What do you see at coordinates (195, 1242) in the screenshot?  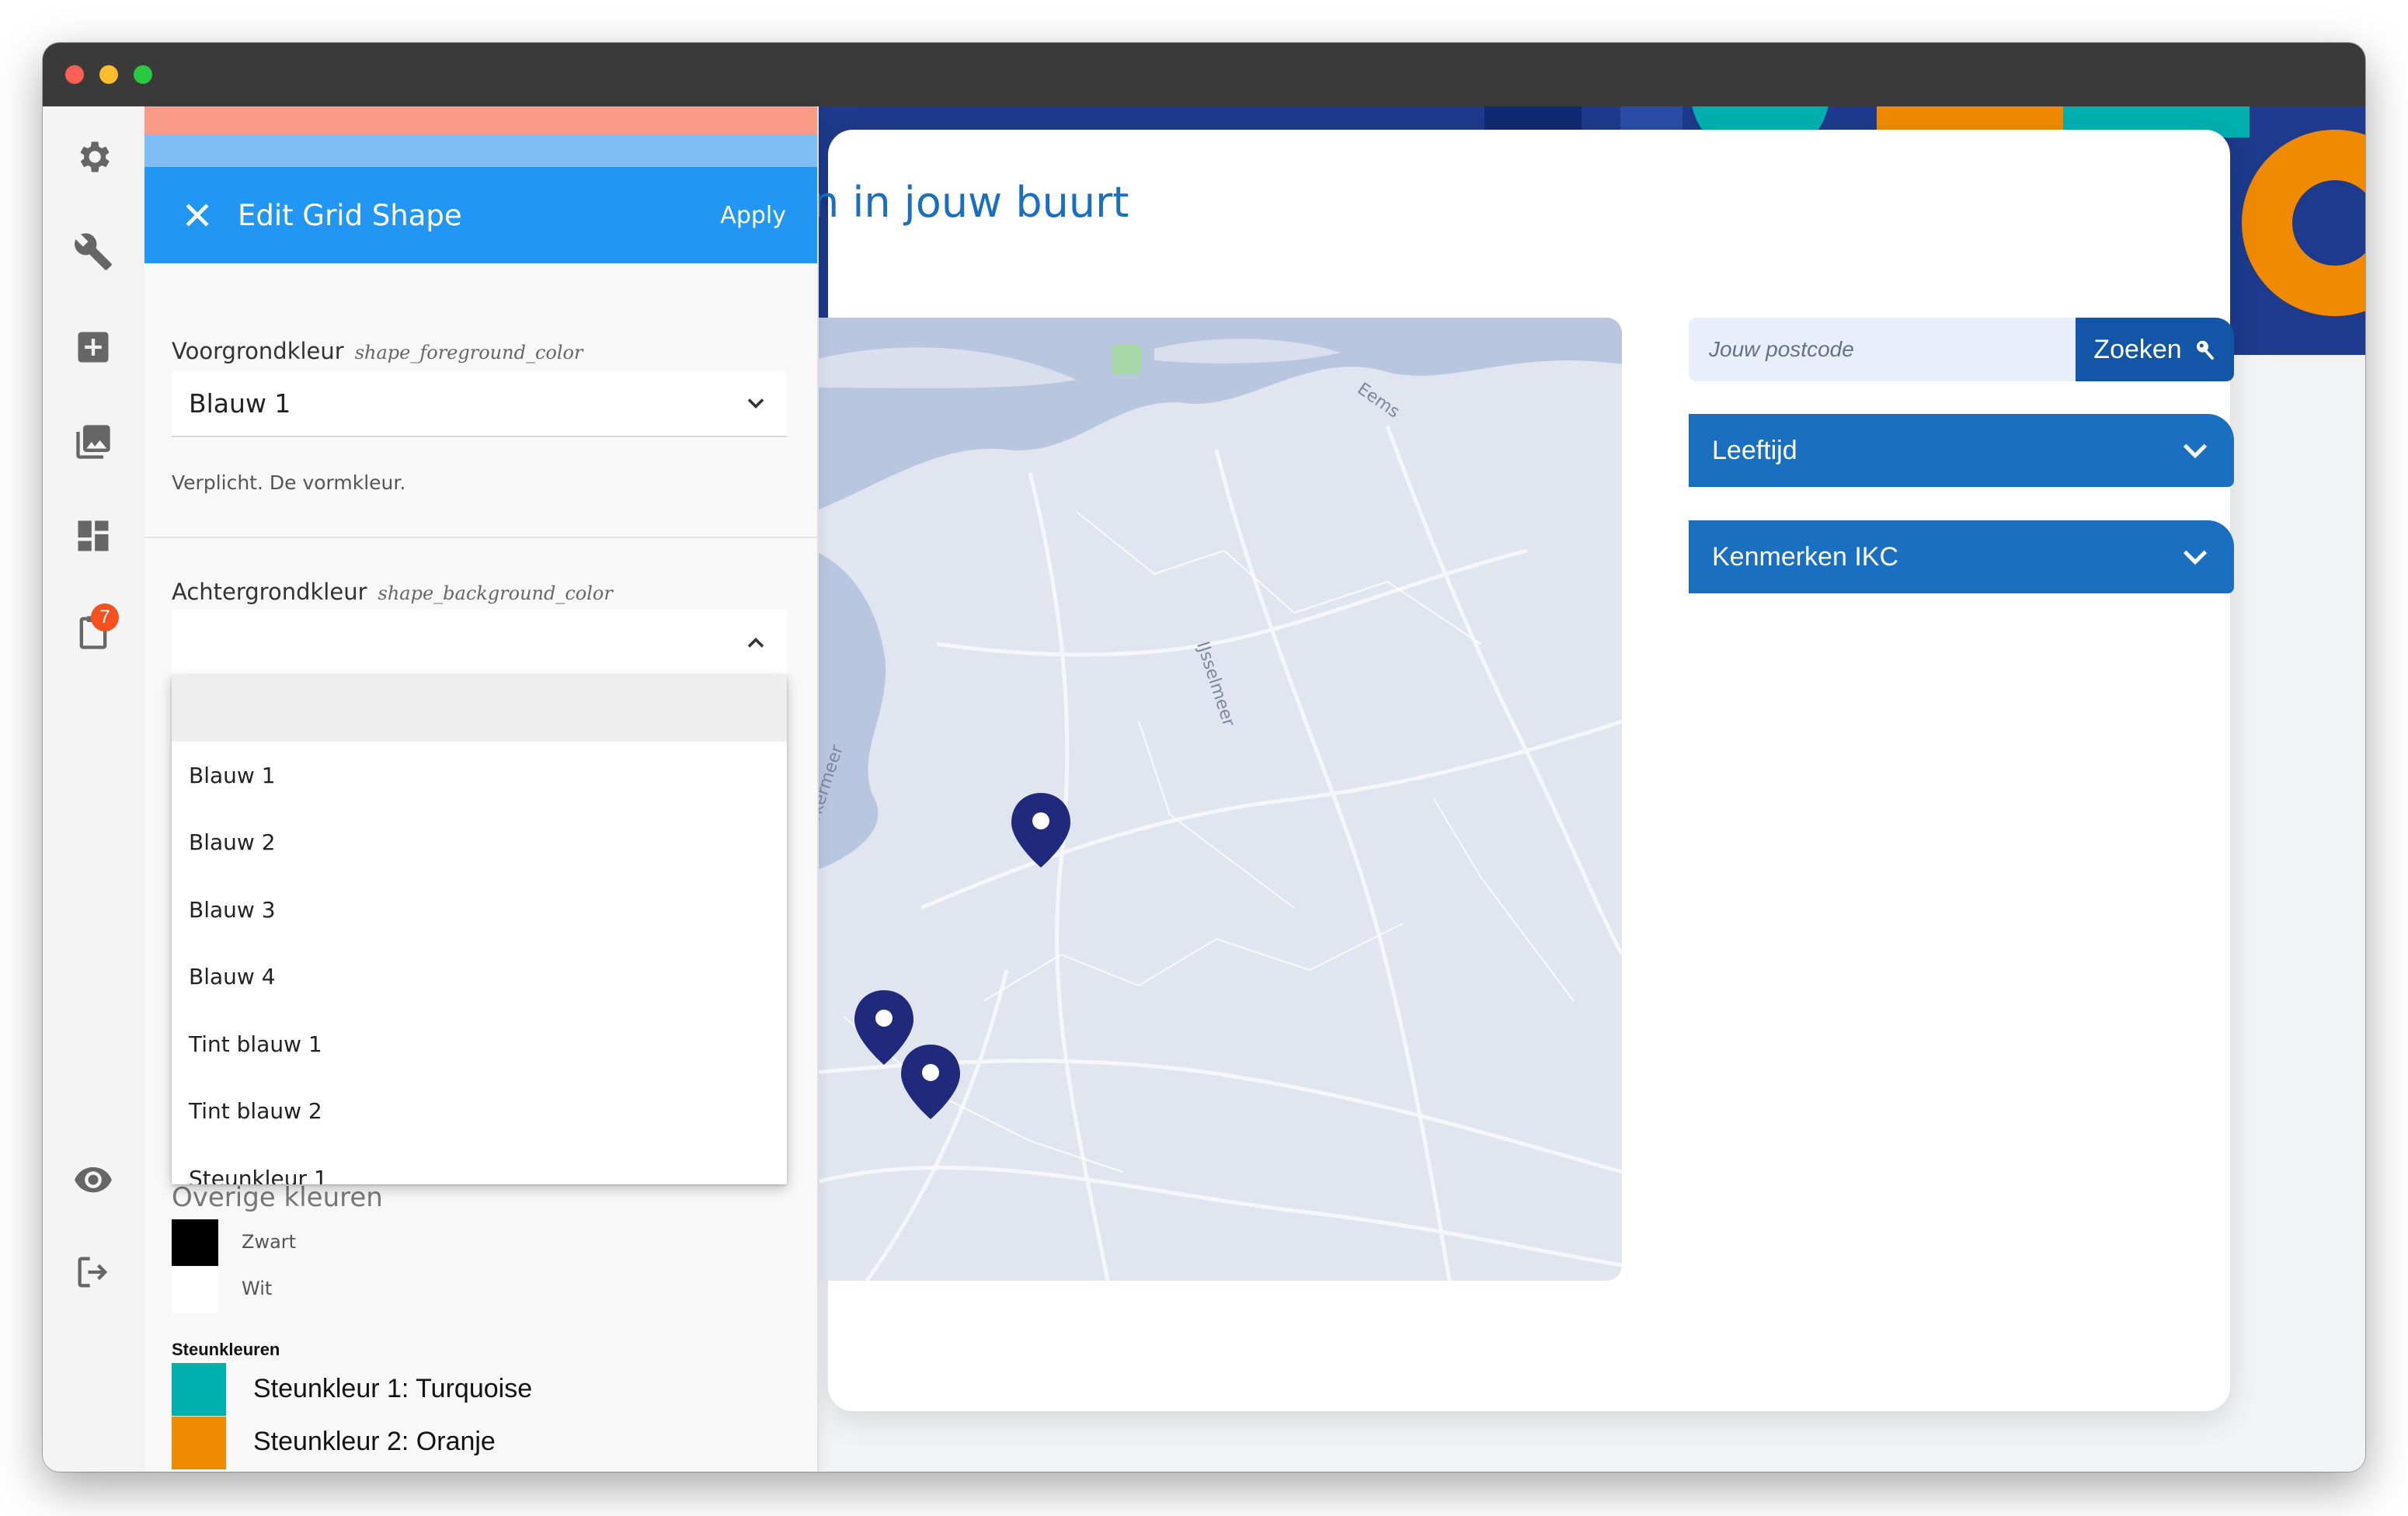 I see `color-swatch-zwart` at bounding box center [195, 1242].